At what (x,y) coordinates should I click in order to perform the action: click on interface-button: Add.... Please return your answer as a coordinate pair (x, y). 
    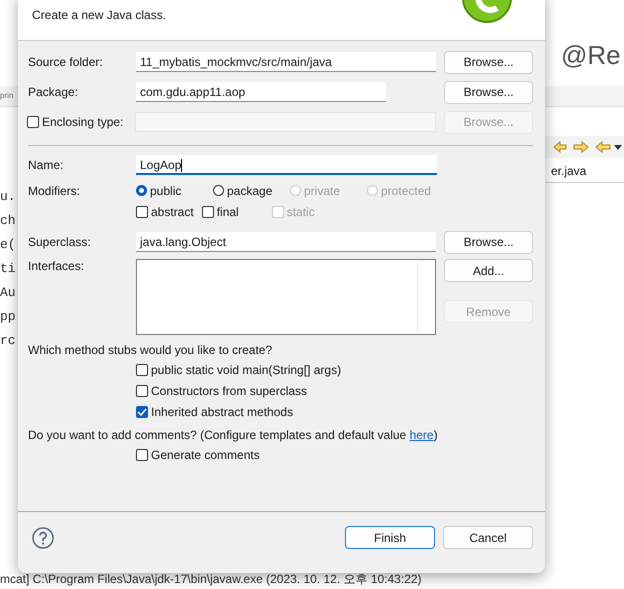
    Looking at the image, I should click on (488, 270).